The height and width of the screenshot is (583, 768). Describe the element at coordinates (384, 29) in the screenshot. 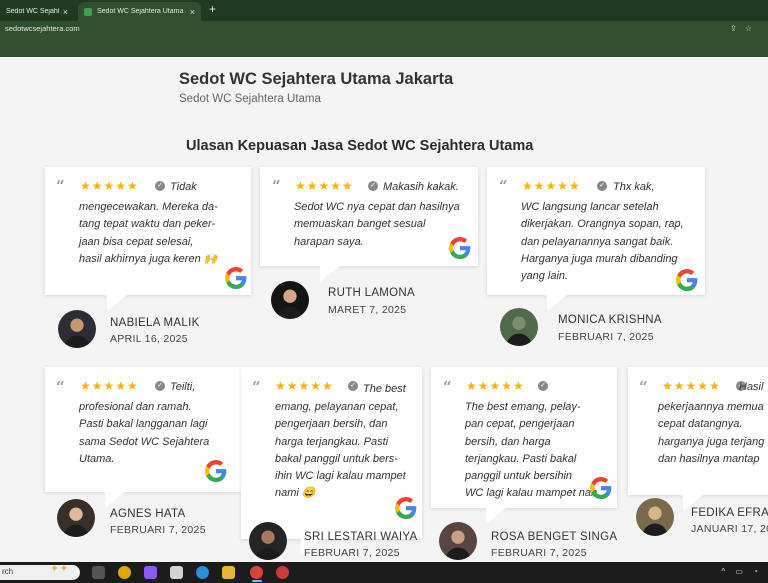

I see `address-bar: sedotwcsejahtera.com ⇪☆` at that location.